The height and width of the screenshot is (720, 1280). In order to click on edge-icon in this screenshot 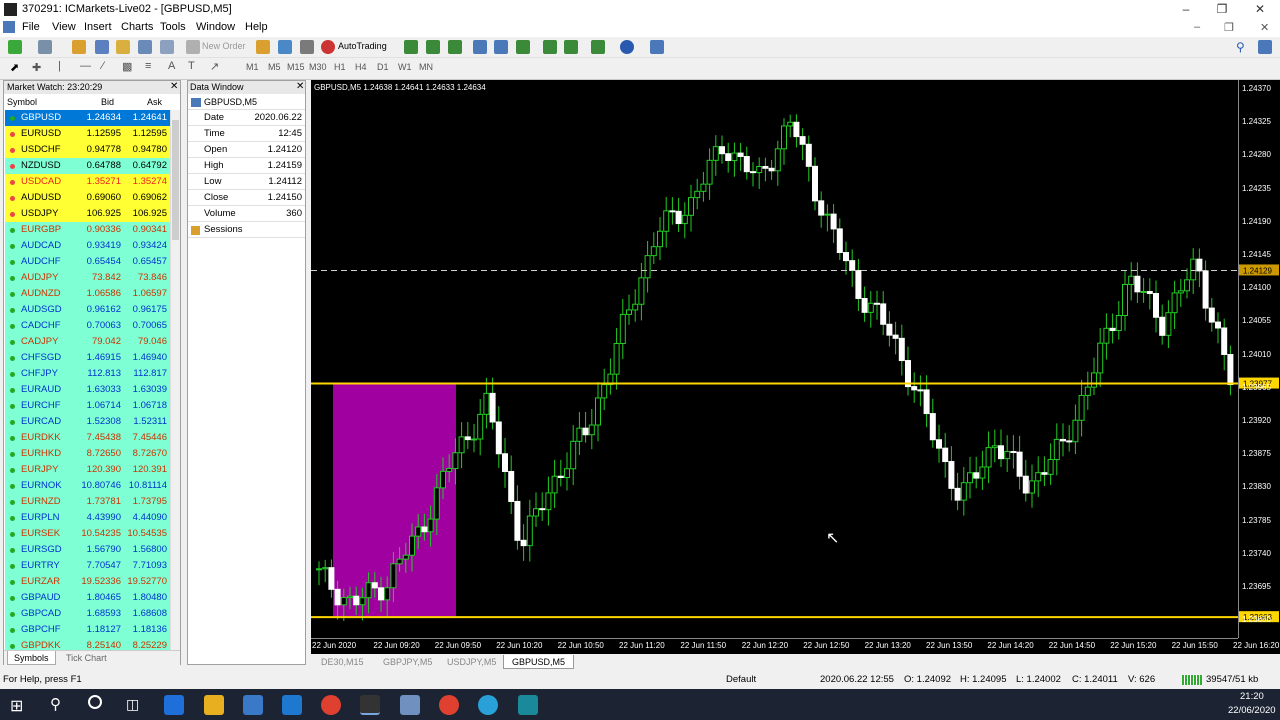, I will do `click(174, 705)`.